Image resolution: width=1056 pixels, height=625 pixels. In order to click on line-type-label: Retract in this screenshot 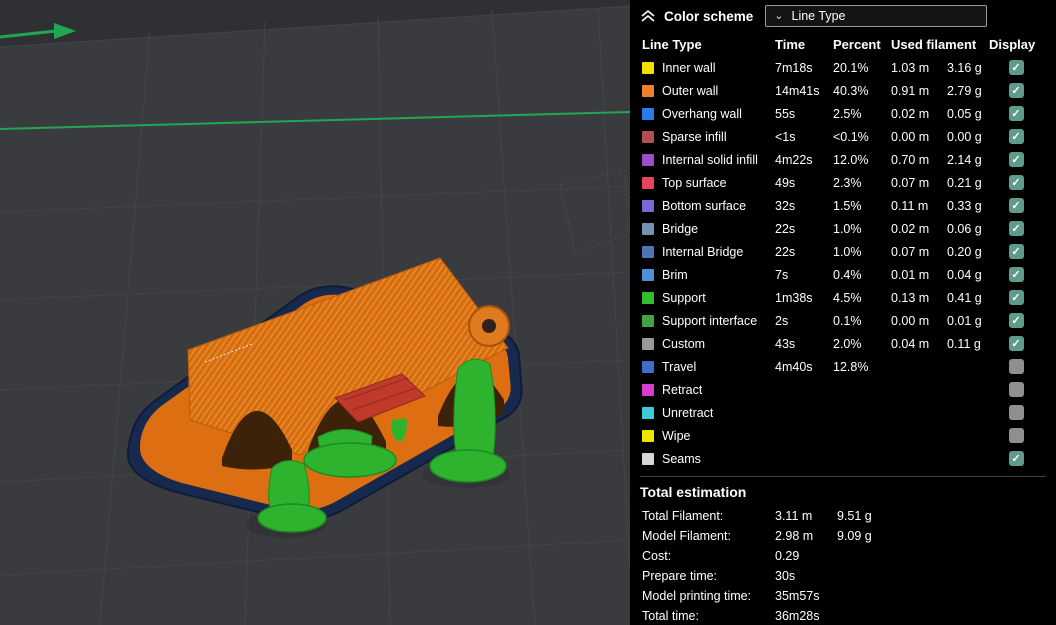, I will do `click(682, 389)`.